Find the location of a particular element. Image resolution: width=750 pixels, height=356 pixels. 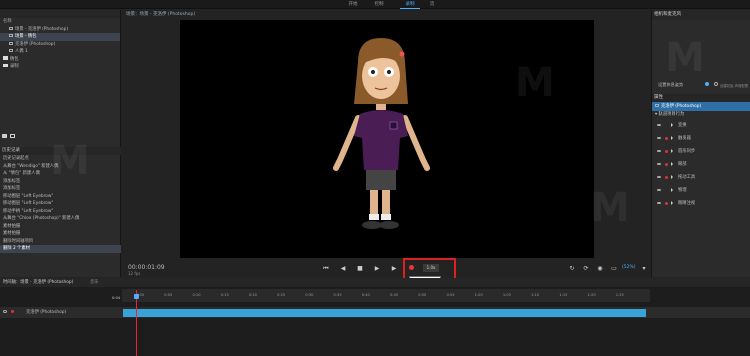

tab-stream: 流 is located at coordinates (432, 4).